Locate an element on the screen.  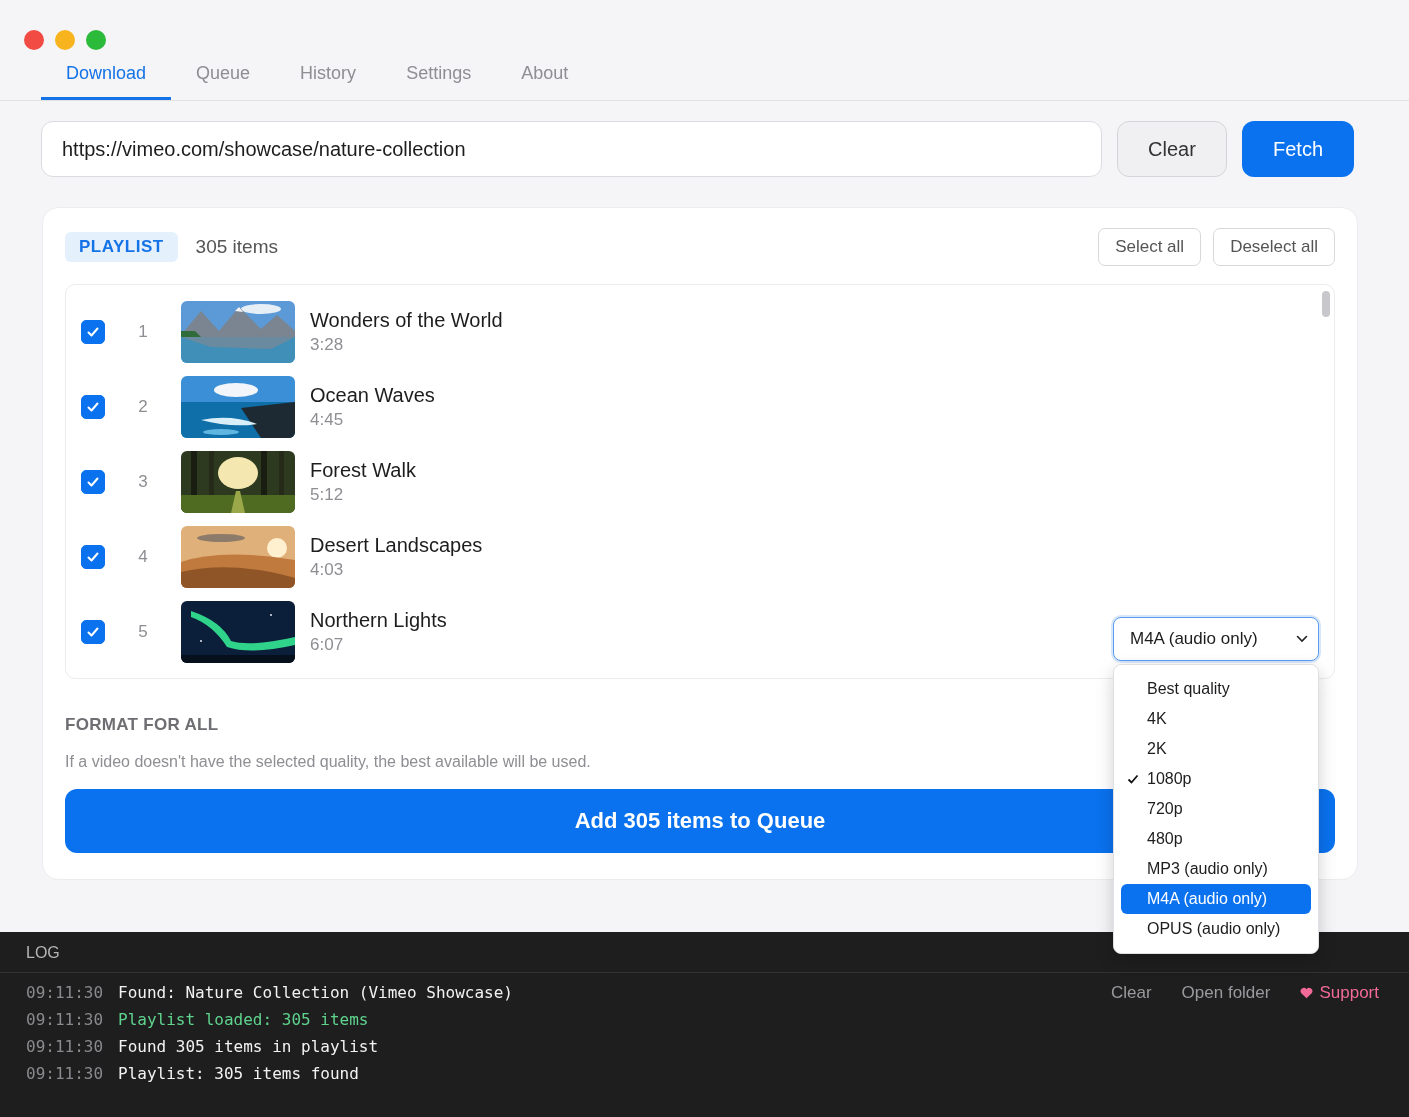
item-number: 3 is located at coordinates (143, 481).